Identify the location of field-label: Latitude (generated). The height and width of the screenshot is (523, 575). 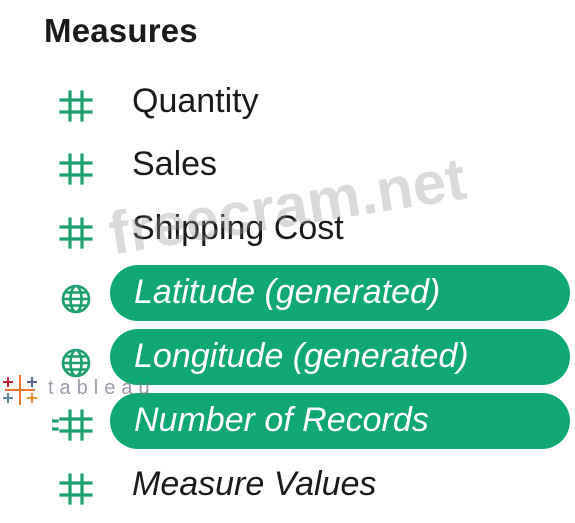
(287, 292).